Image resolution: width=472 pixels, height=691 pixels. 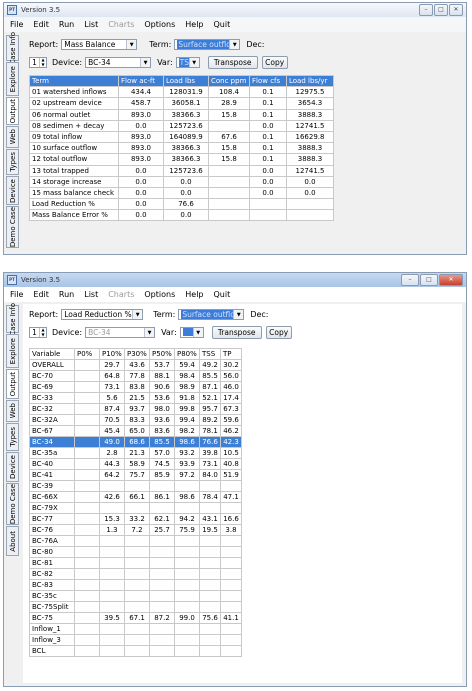 I want to click on column-header: P30%, so click(x=137, y=354).